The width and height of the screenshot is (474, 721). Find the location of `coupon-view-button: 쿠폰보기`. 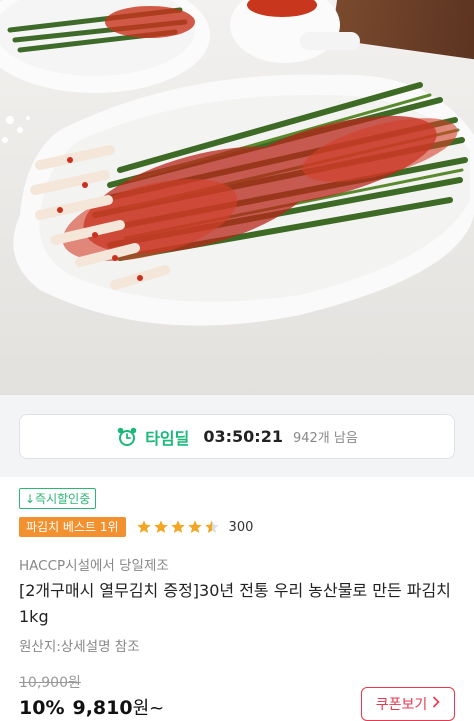

coupon-view-button: 쿠폰보기 is located at coordinates (408, 704).